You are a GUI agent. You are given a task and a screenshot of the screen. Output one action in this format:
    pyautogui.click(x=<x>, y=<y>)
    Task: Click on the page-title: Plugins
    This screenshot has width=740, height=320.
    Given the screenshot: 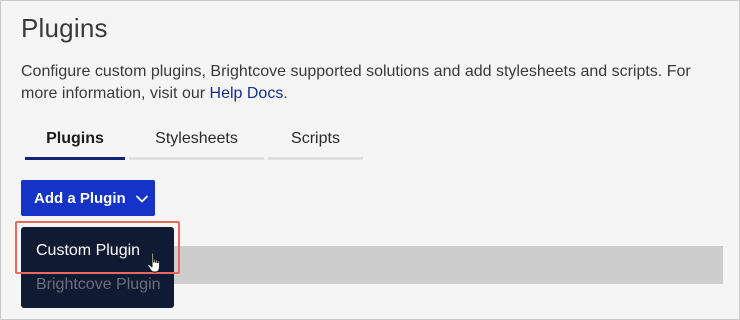 What is the action you would take?
    pyautogui.click(x=64, y=28)
    